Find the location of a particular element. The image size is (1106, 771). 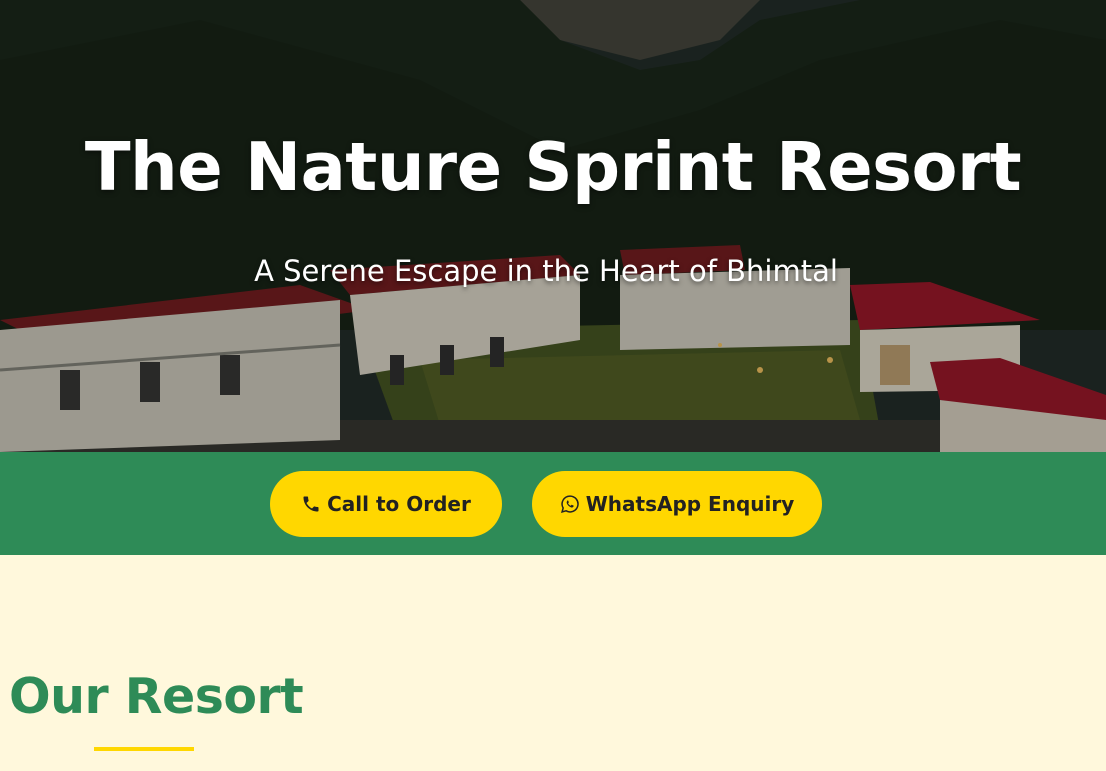

section-title: Our Resort is located at coordinates (156, 696).